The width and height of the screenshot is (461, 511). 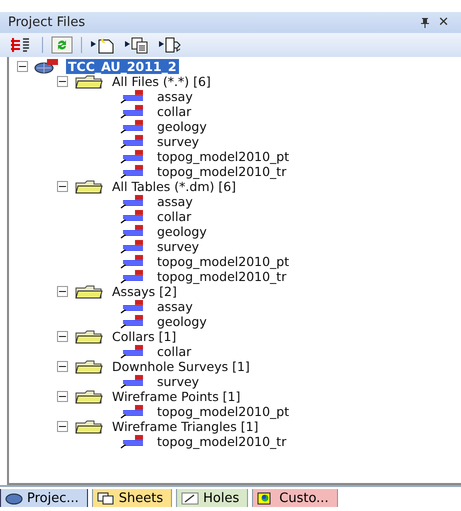 I want to click on folder-node: Collars [1], so click(x=144, y=336).